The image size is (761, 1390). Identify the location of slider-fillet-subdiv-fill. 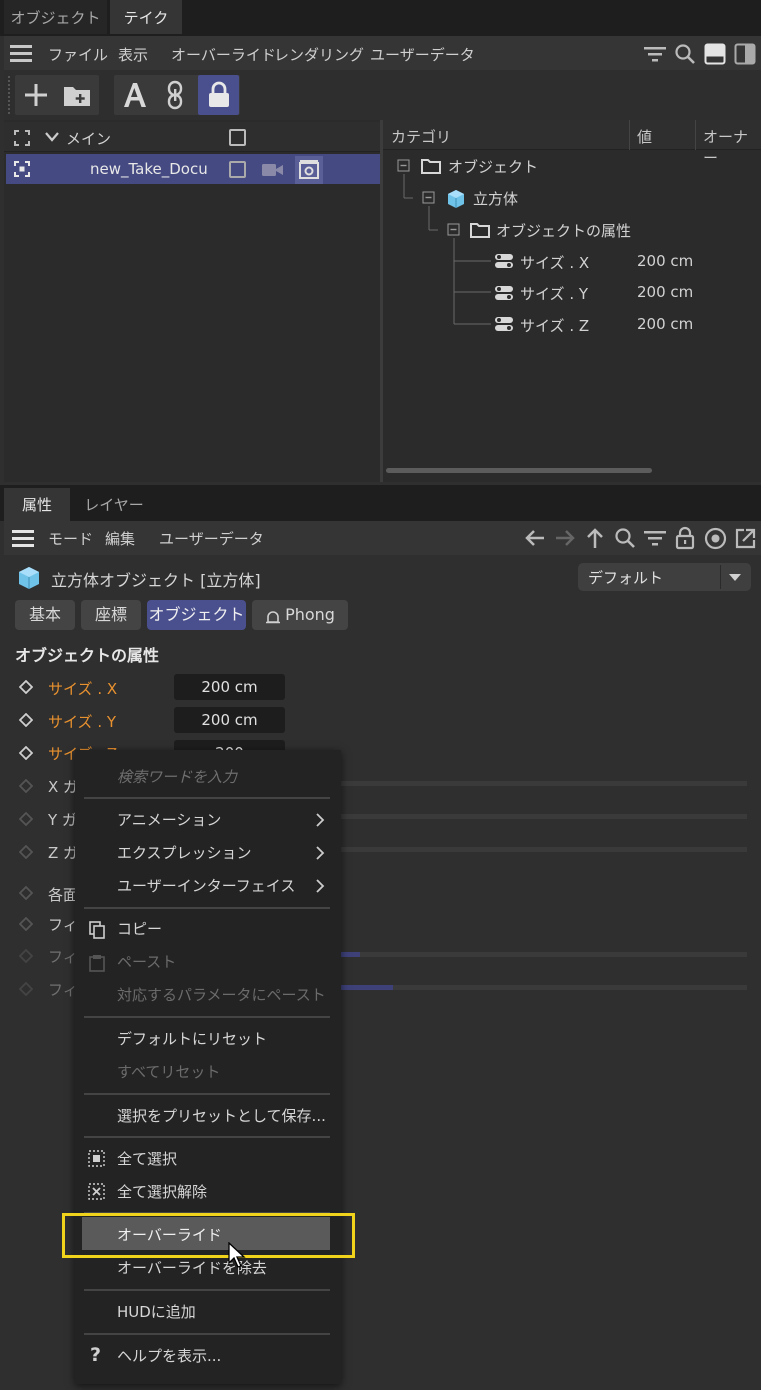
(367, 987).